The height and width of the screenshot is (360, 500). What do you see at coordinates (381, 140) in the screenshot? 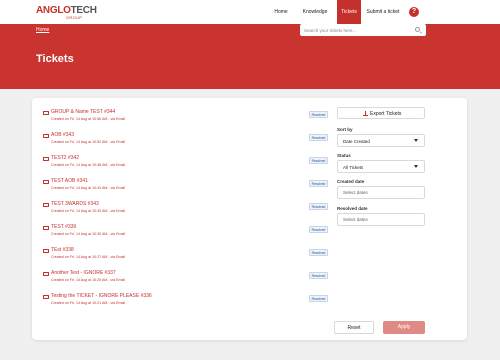
I see `sort-by-select: Date Created` at bounding box center [381, 140].